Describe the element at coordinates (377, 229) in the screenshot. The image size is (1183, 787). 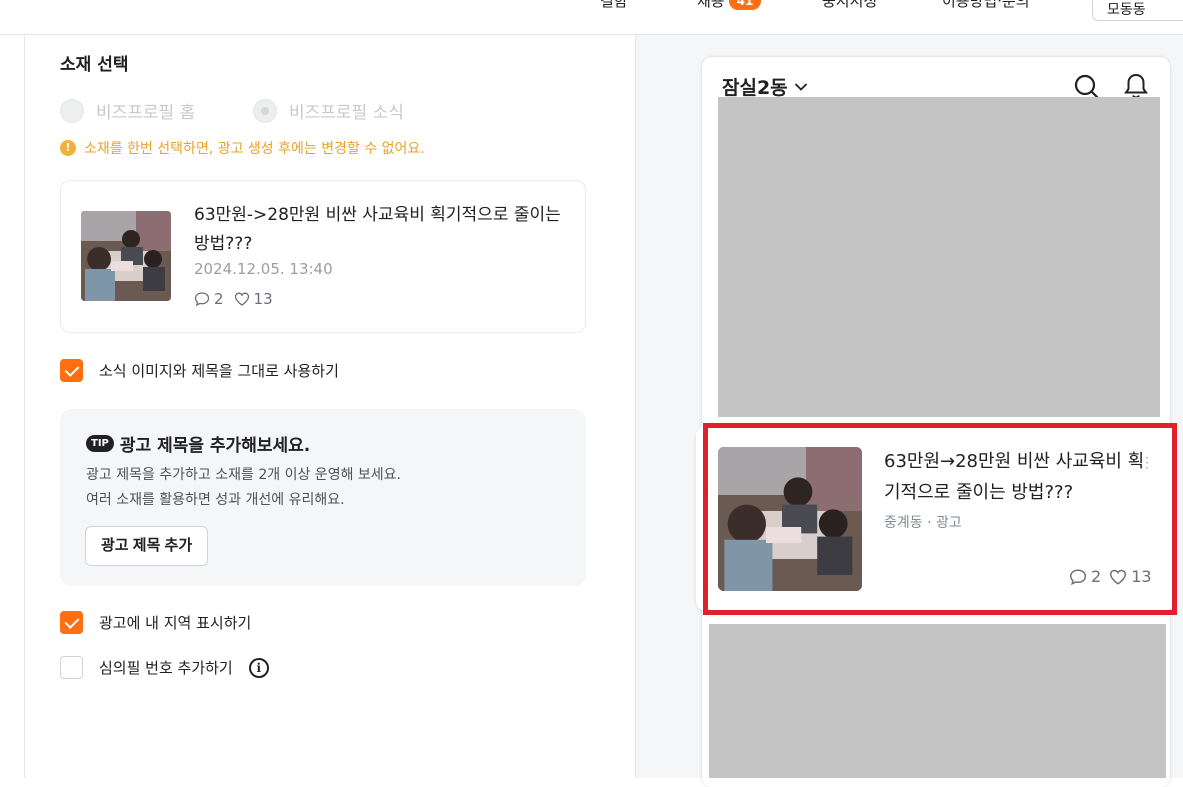
I see `post-title: 63만원->28만원 비싼 사교육비 획기적으로 줄이는 방법???` at that location.